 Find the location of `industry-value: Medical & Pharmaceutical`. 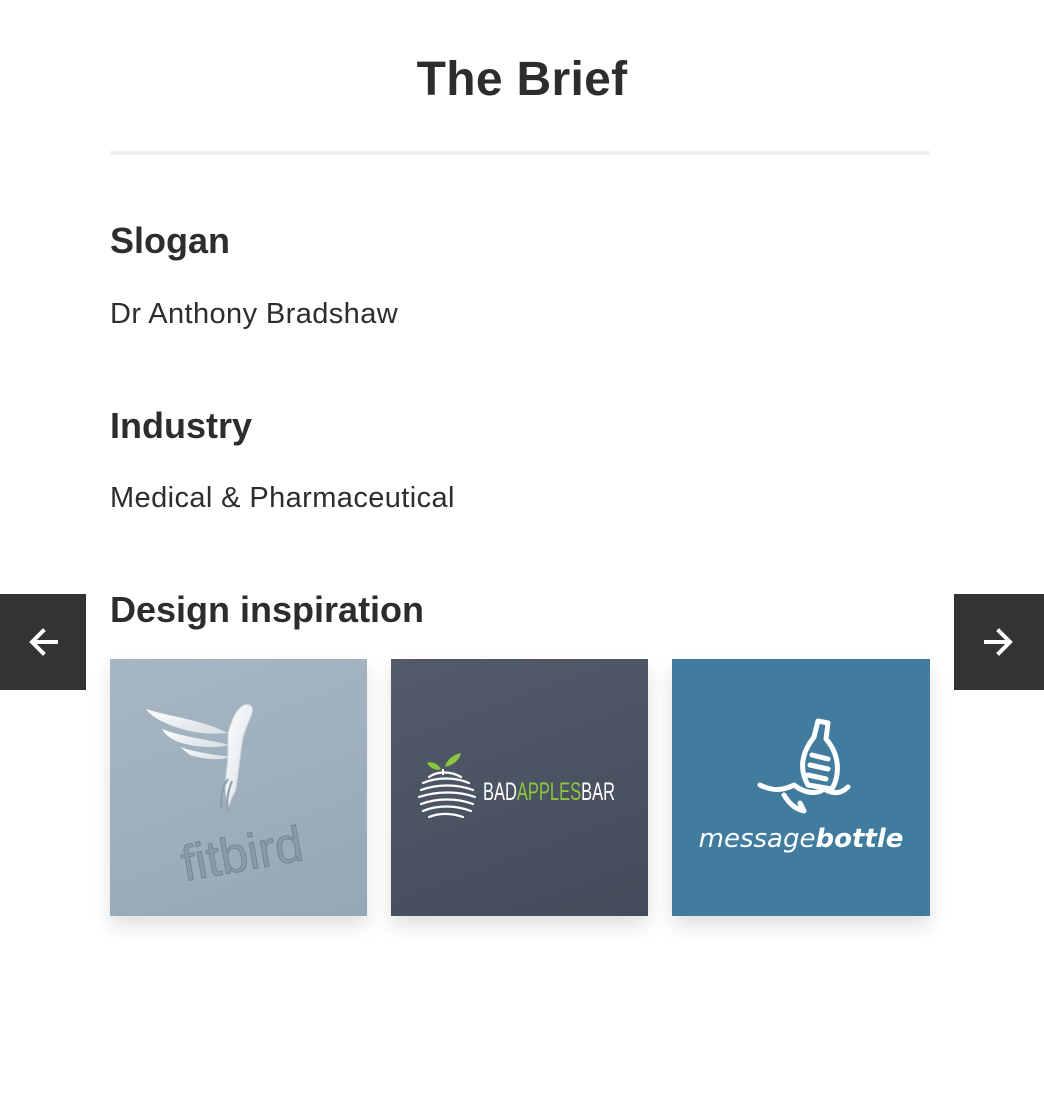

industry-value: Medical & Pharmaceutical is located at coordinates (282, 498).